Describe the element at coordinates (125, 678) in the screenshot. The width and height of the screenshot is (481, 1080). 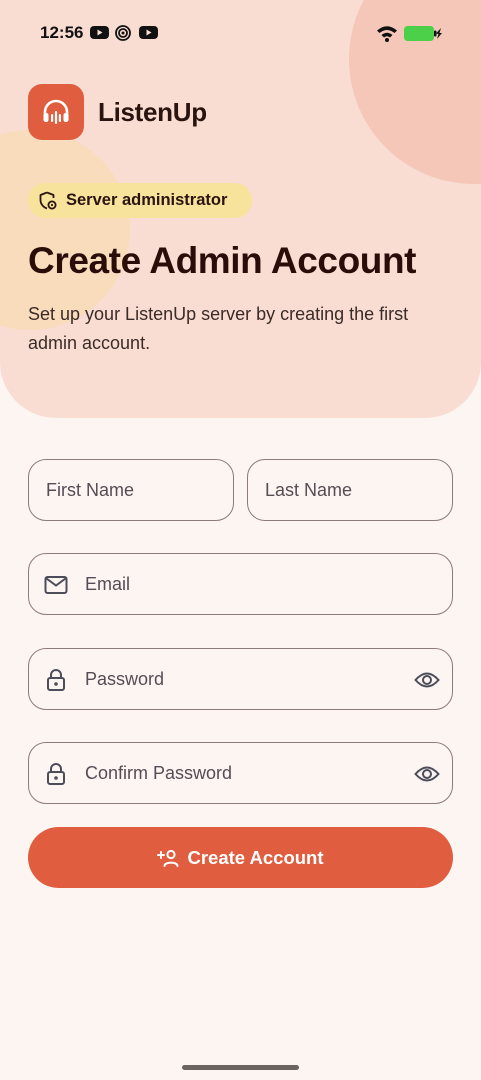
I see `password-label: Password` at that location.